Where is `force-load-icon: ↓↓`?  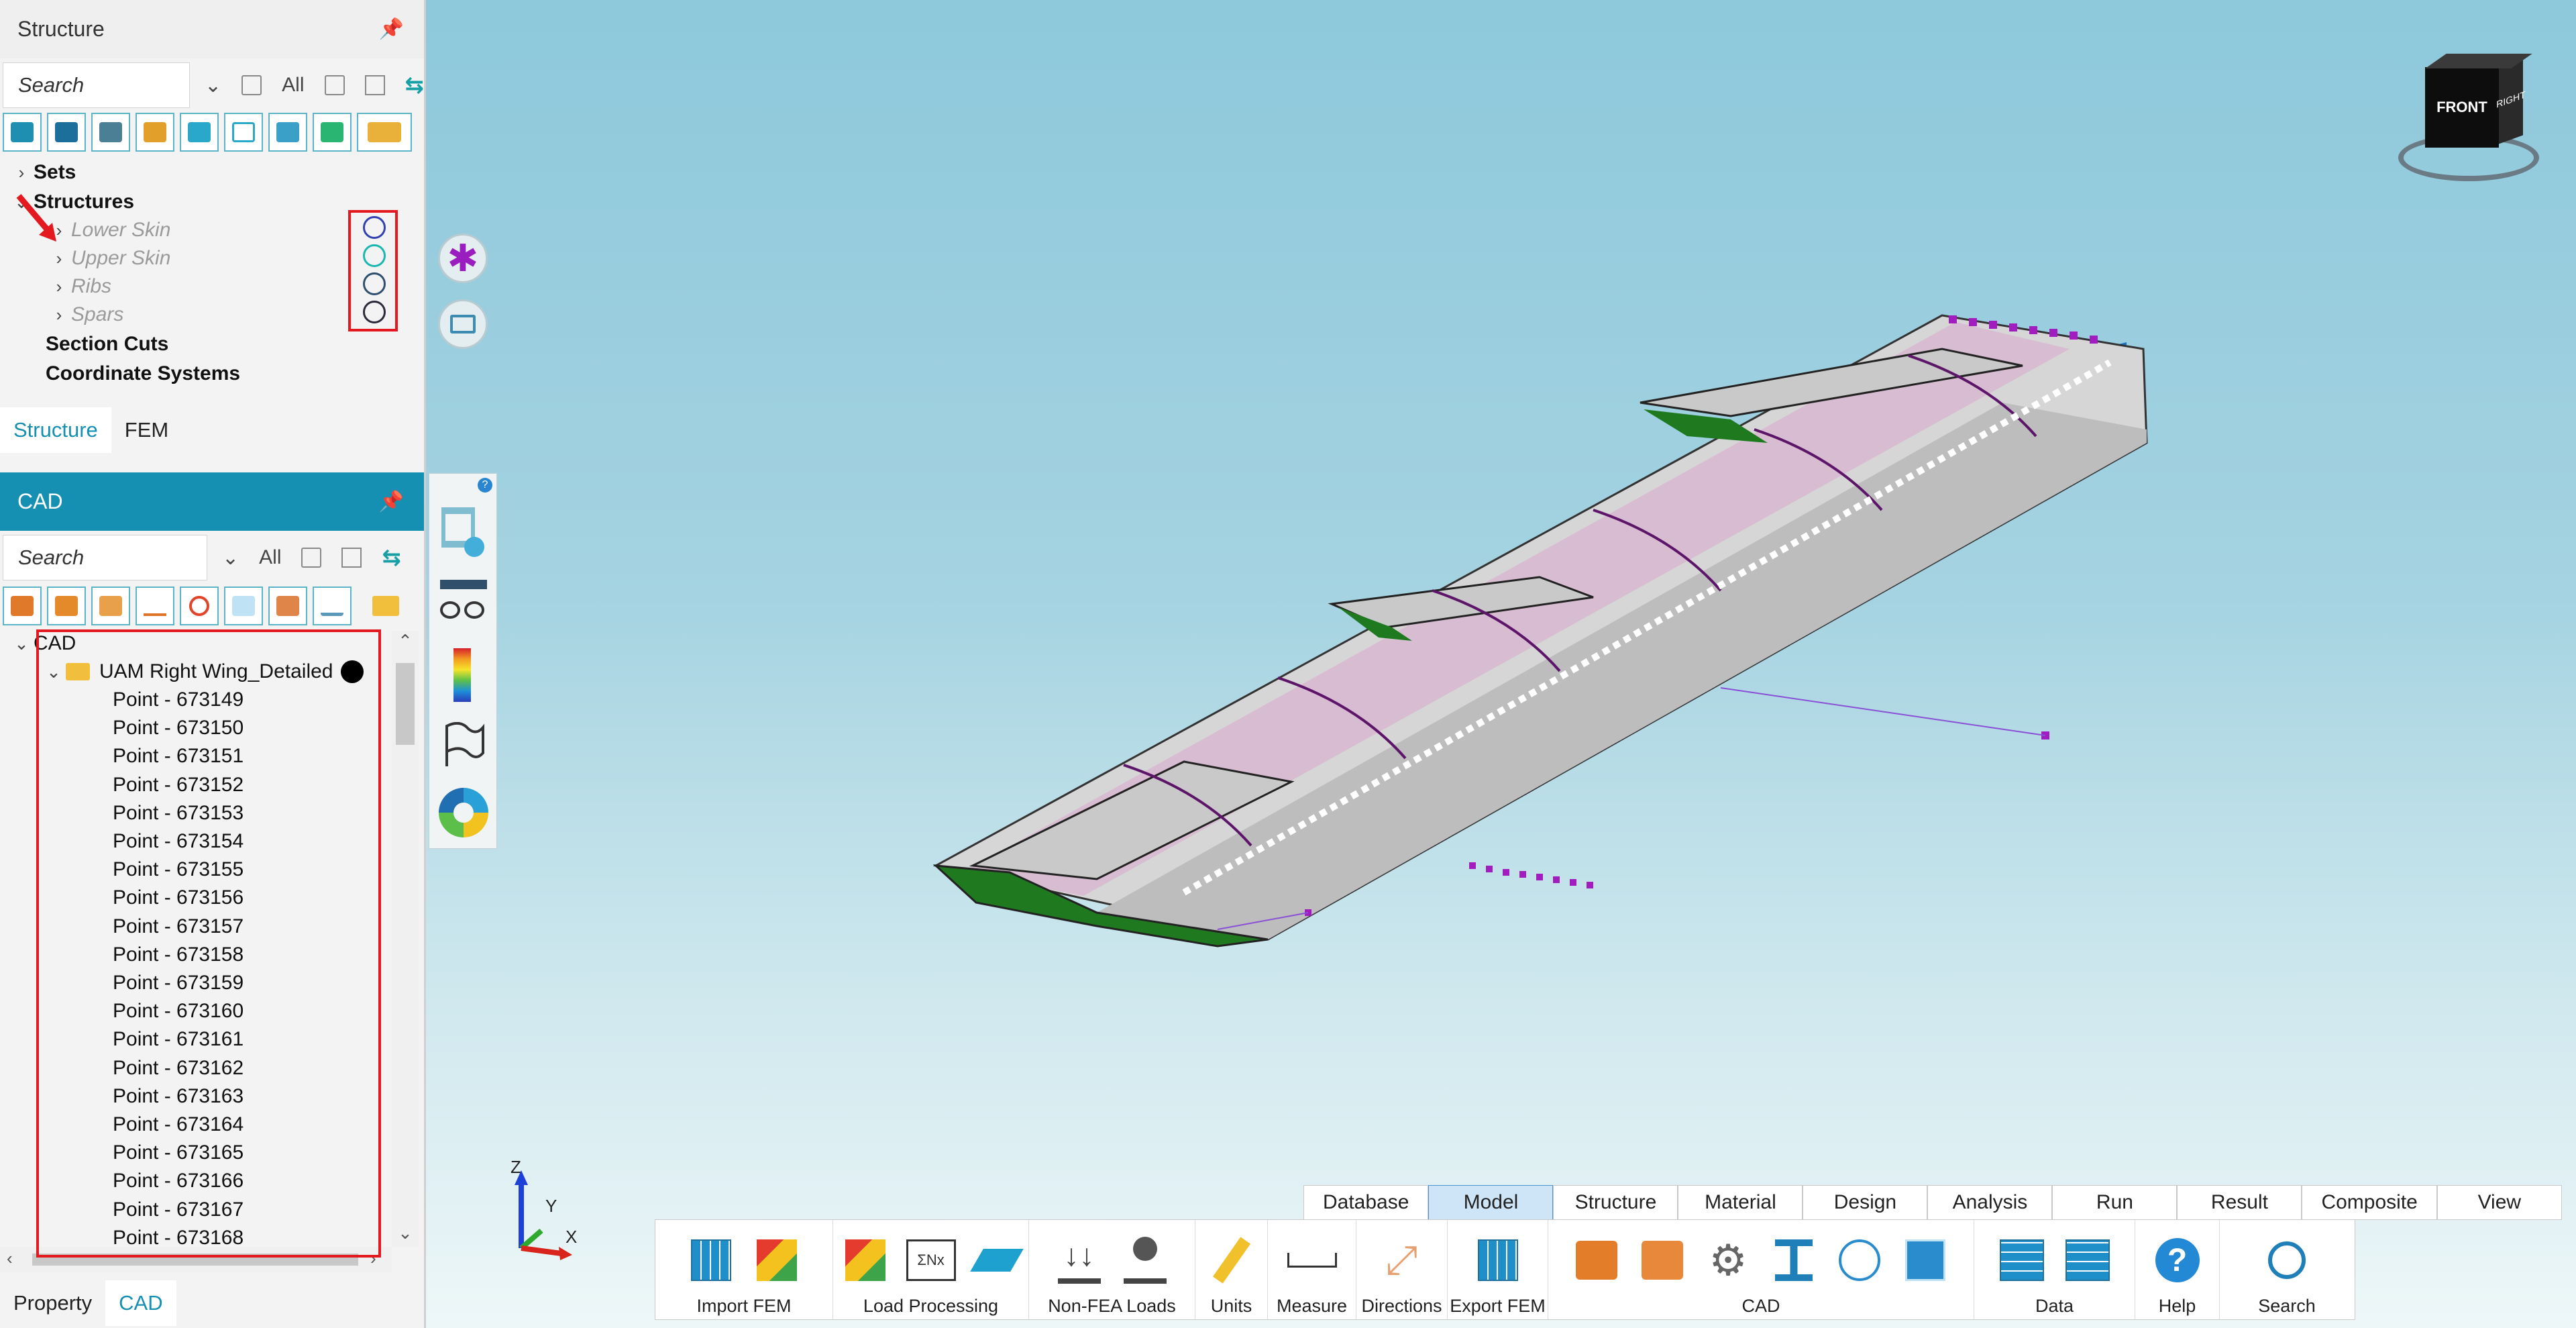 force-load-icon: ↓↓ is located at coordinates (1079, 1260).